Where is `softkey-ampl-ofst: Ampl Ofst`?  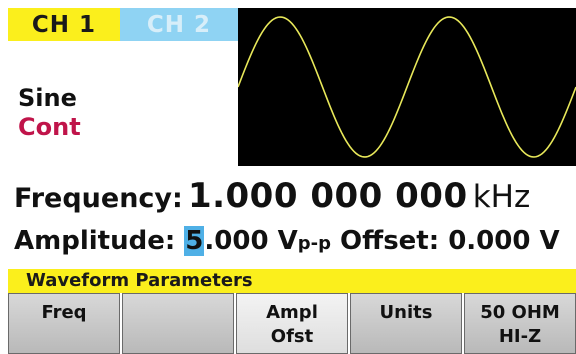 softkey-ampl-ofst: Ampl Ofst is located at coordinates (292, 323).